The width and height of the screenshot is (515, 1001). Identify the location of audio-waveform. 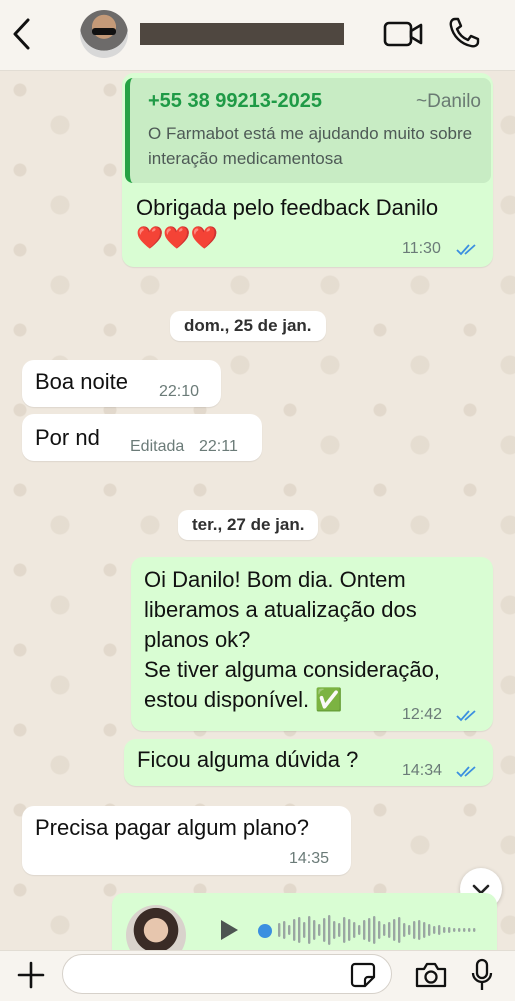
(378, 930).